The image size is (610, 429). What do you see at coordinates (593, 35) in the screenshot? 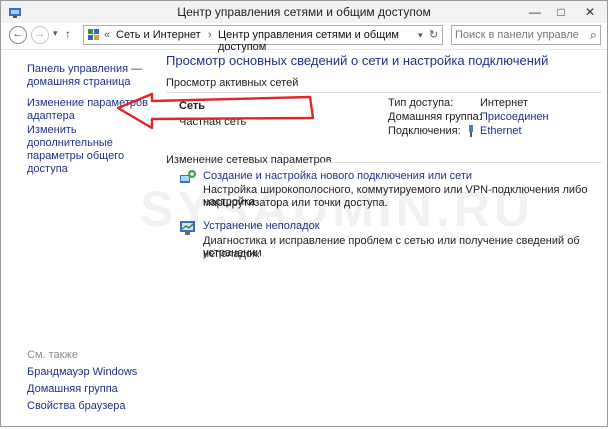
I see `search-icon: ⌕` at bounding box center [593, 35].